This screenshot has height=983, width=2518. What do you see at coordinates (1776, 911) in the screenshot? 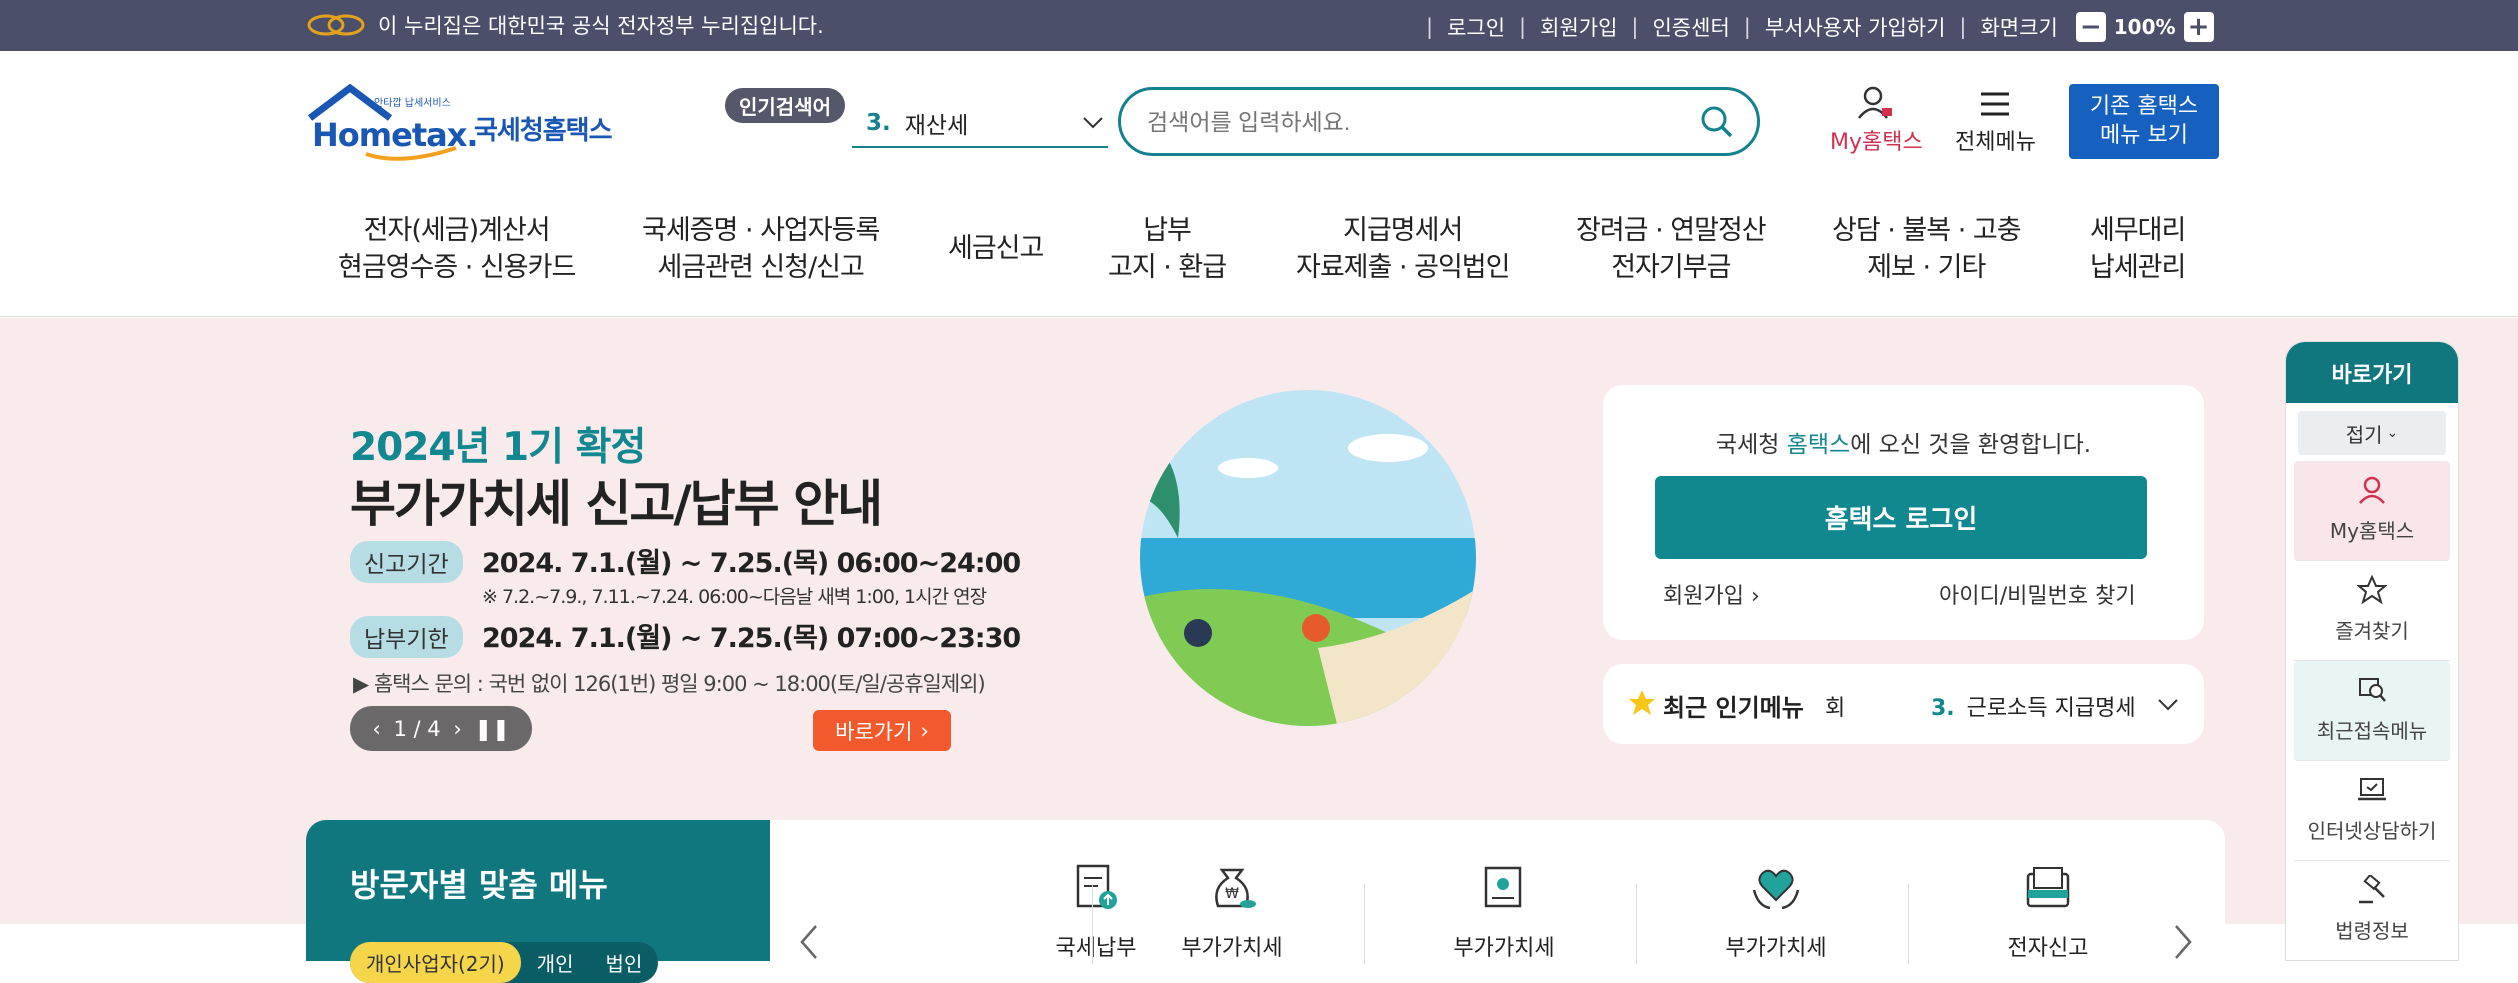
I see `service-vat-3: 부가가치세` at bounding box center [1776, 911].